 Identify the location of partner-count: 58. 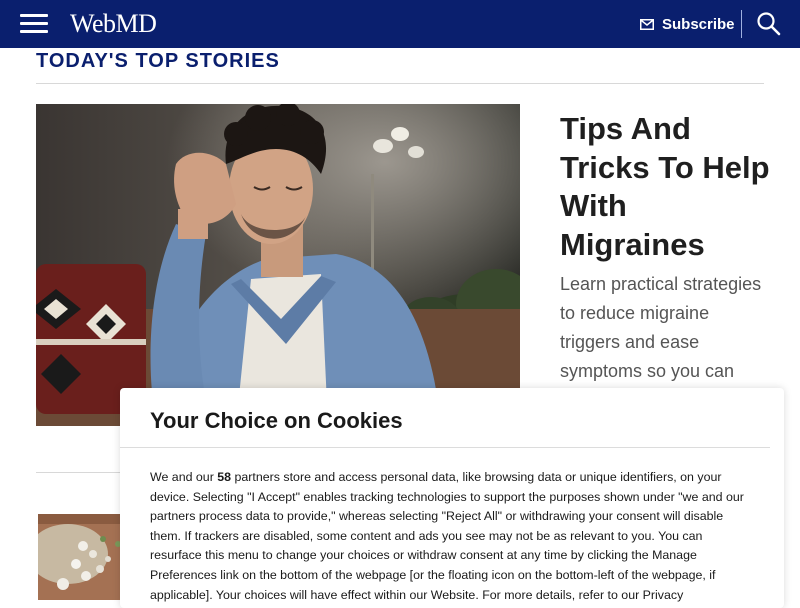
(224, 477).